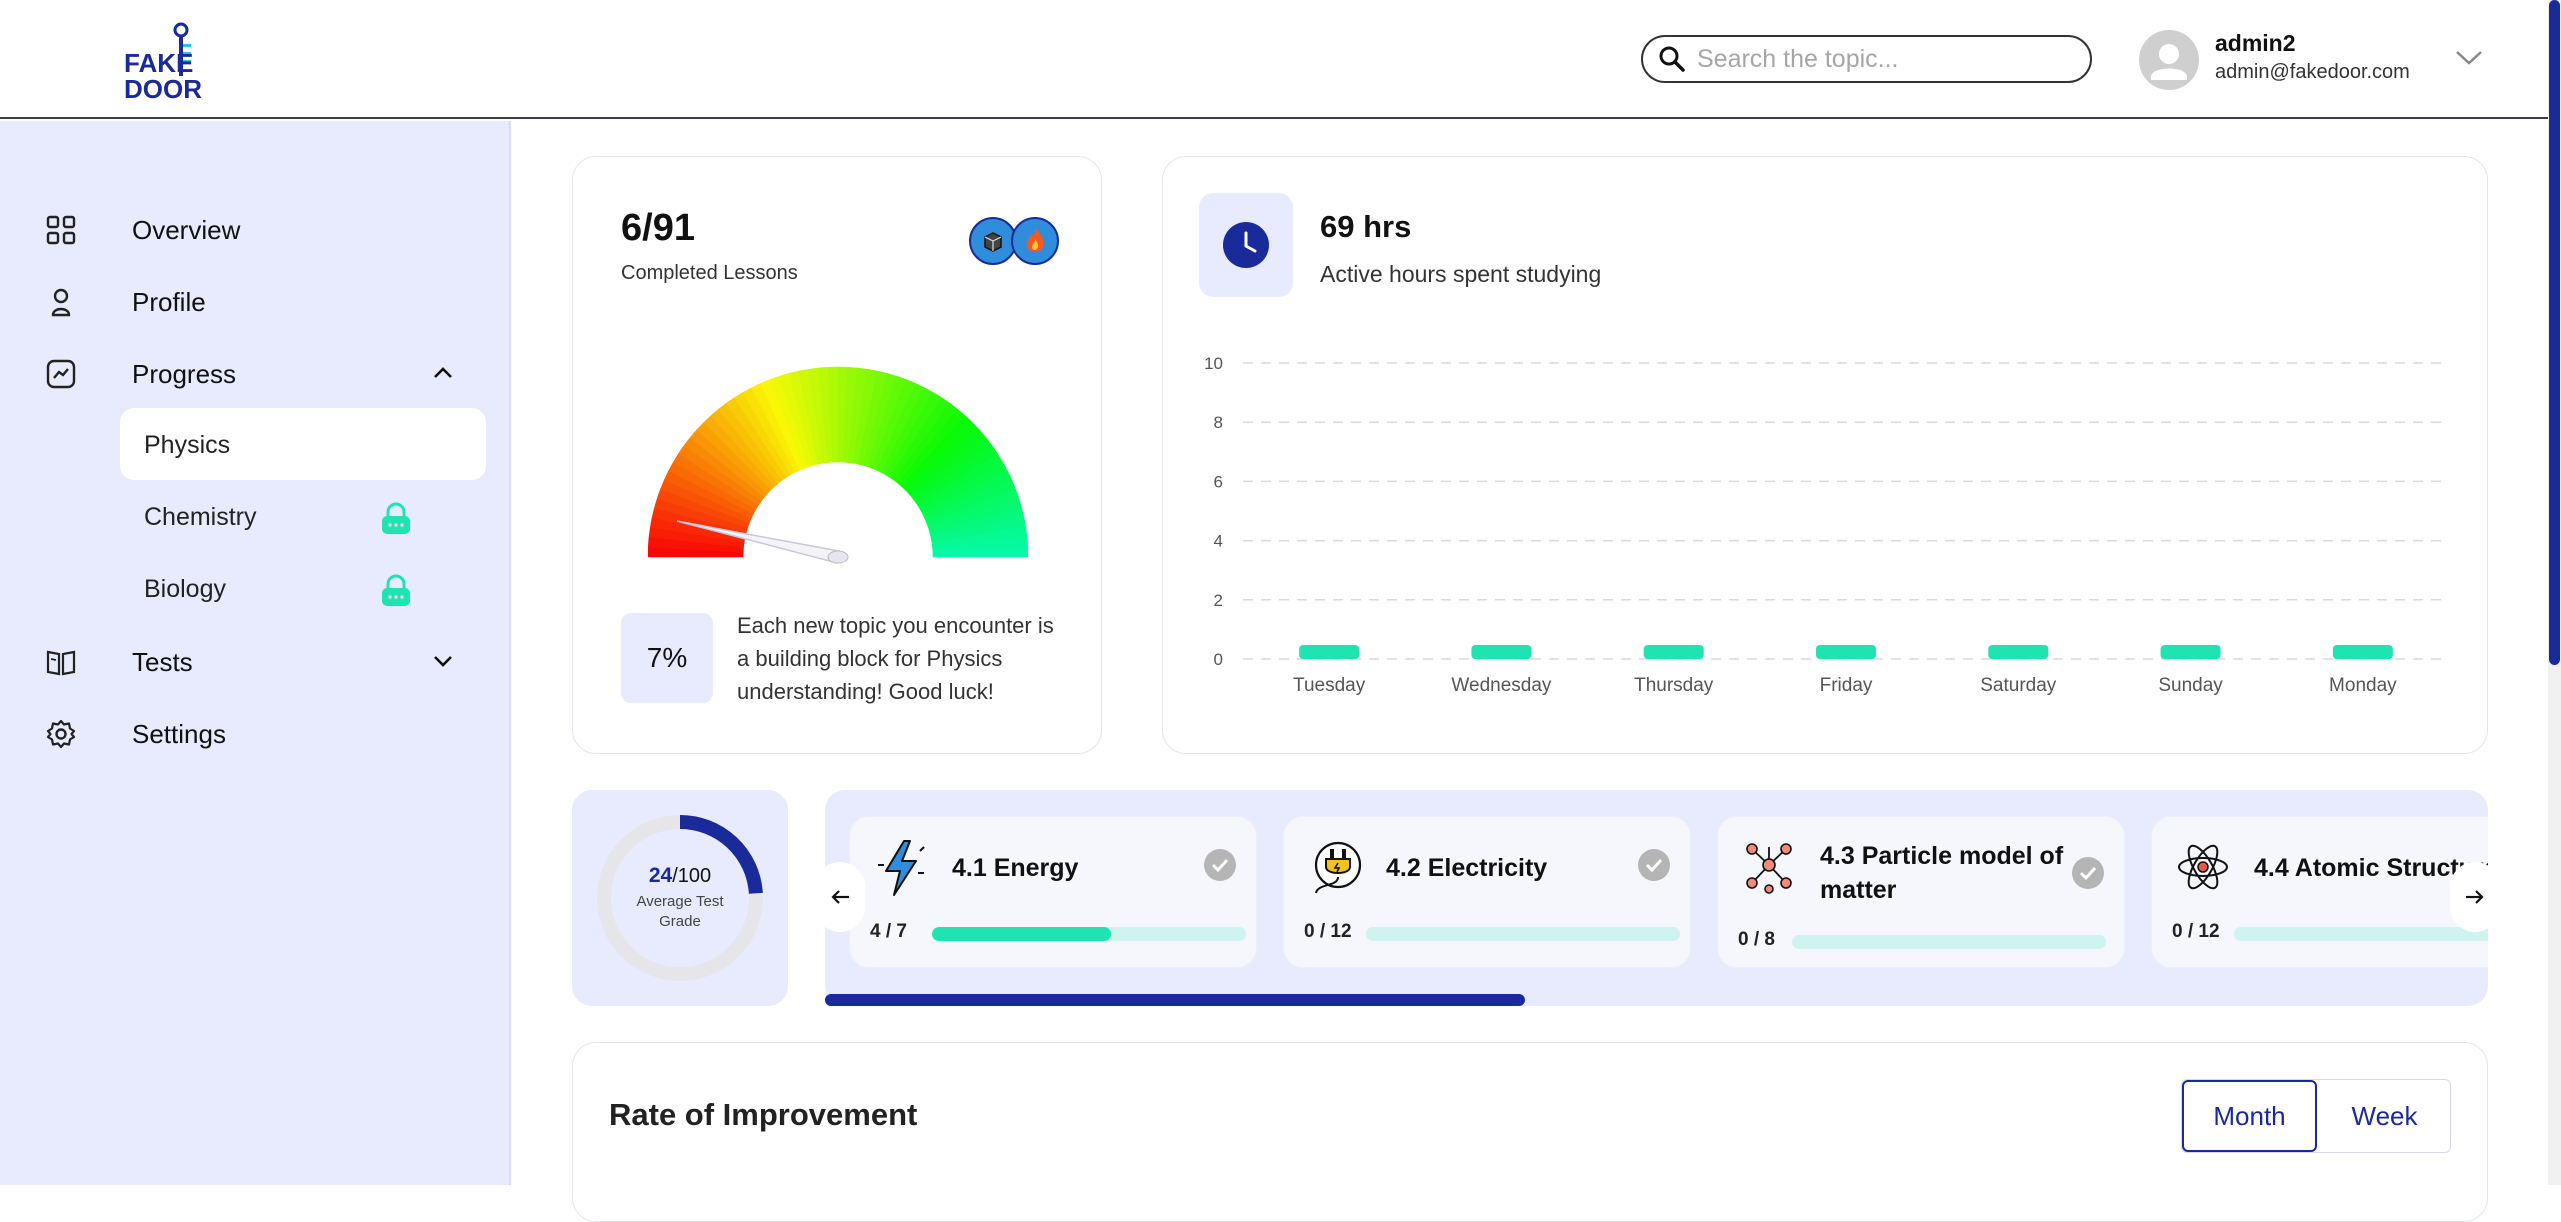 Image resolution: width=2561 pixels, height=1222 pixels. Describe the element at coordinates (2312, 72) in the screenshot. I see `user-email: admin@fakedoor.com` at that location.